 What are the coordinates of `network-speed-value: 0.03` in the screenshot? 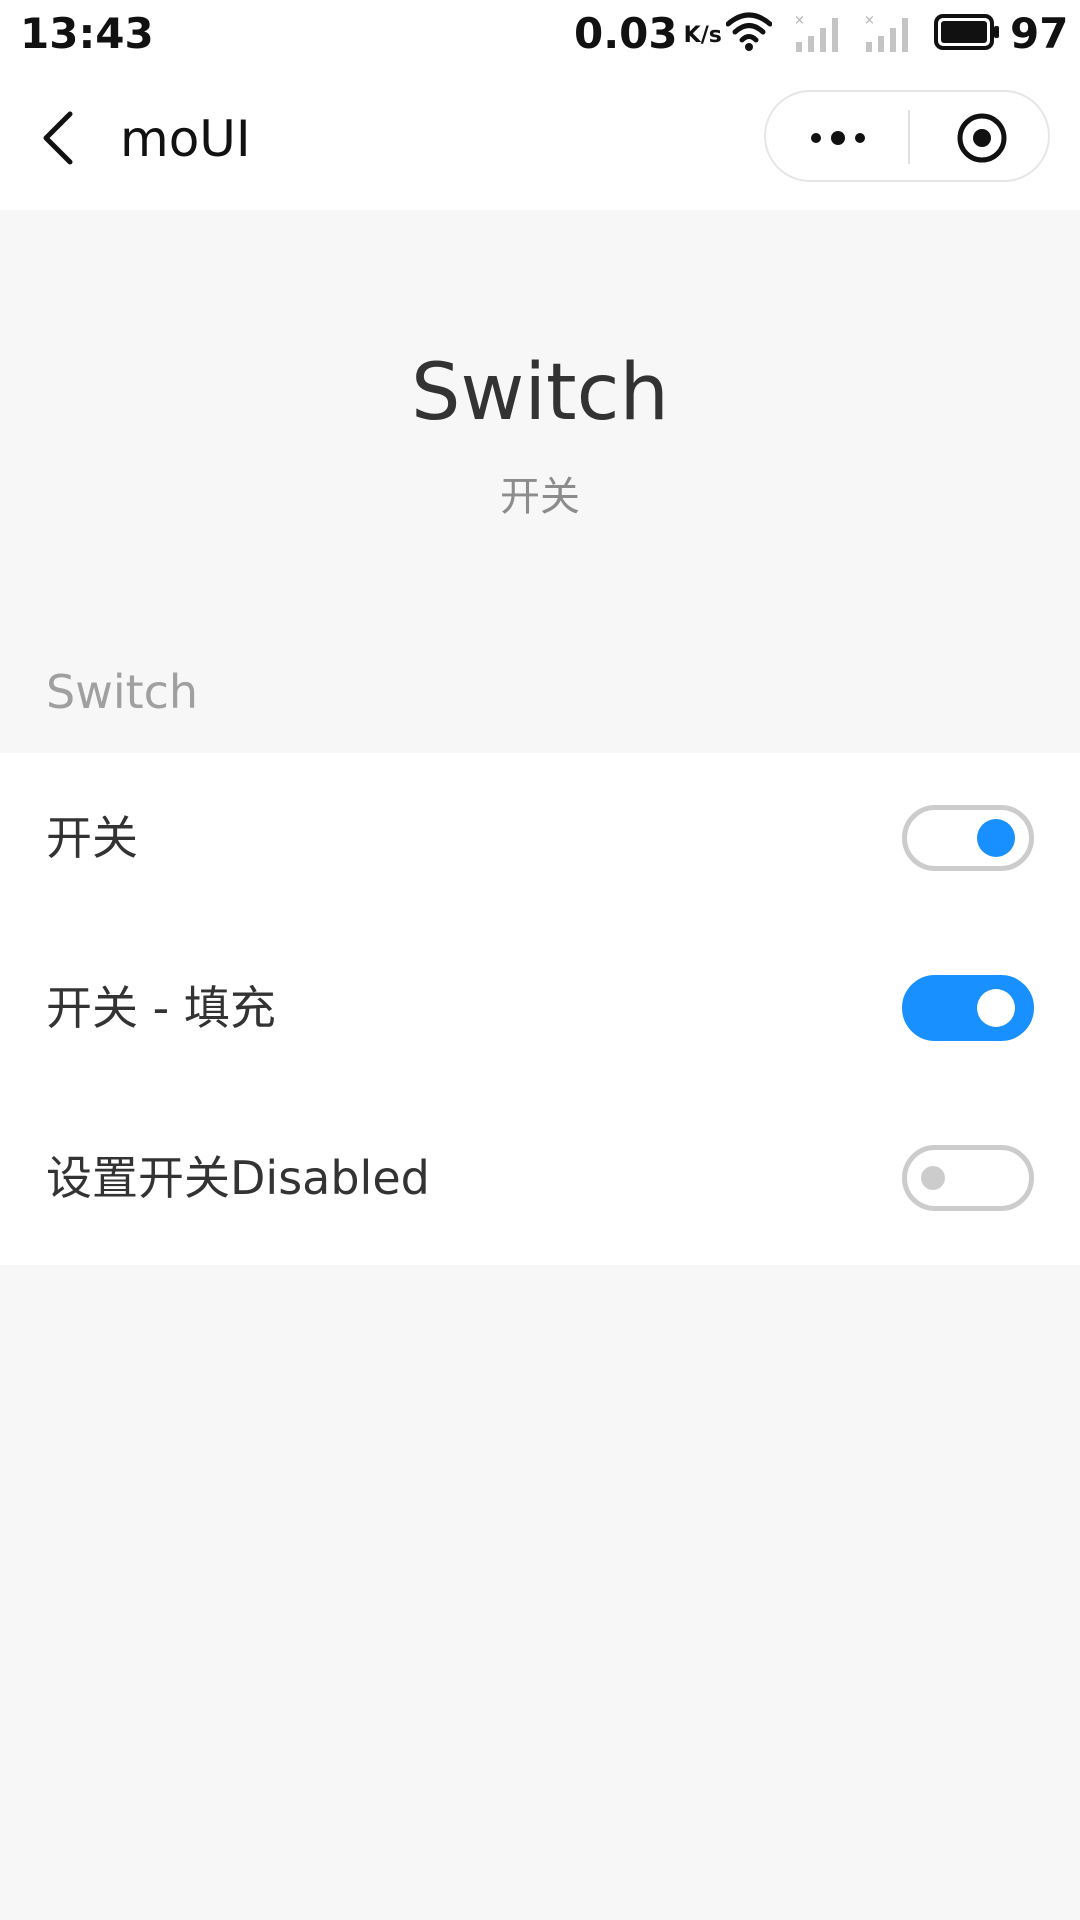 It's located at (626, 33).